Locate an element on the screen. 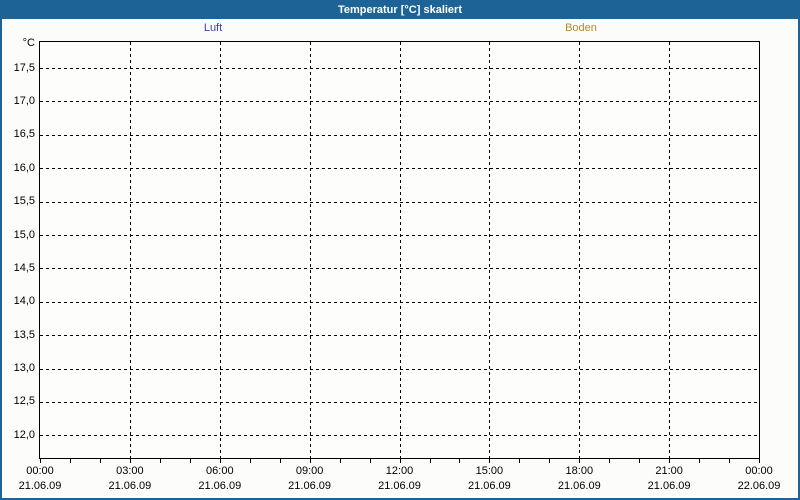  y-axis-unit-label: °C is located at coordinates (28, 43).